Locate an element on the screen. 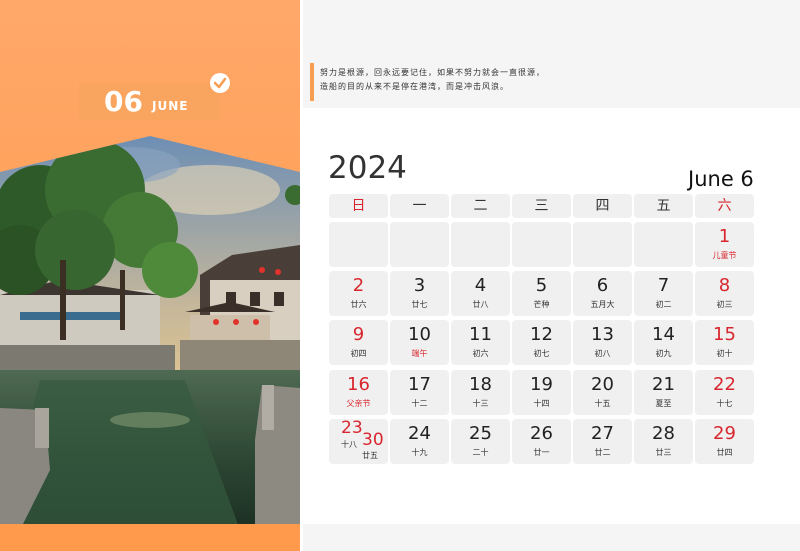 This screenshot has height=551, width=800. lunar-date: 初九 is located at coordinates (663, 353).